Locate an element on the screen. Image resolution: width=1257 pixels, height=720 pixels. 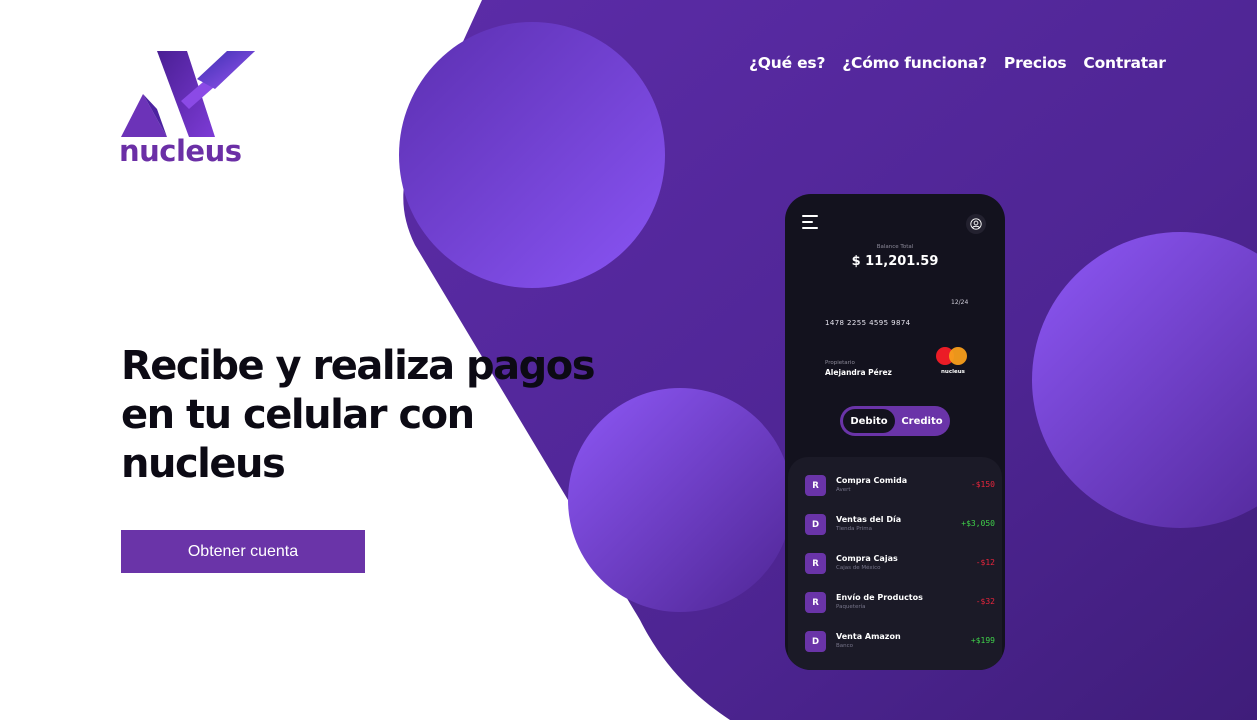
card-number: 1478 2255 4595 9874 is located at coordinates (868, 323).